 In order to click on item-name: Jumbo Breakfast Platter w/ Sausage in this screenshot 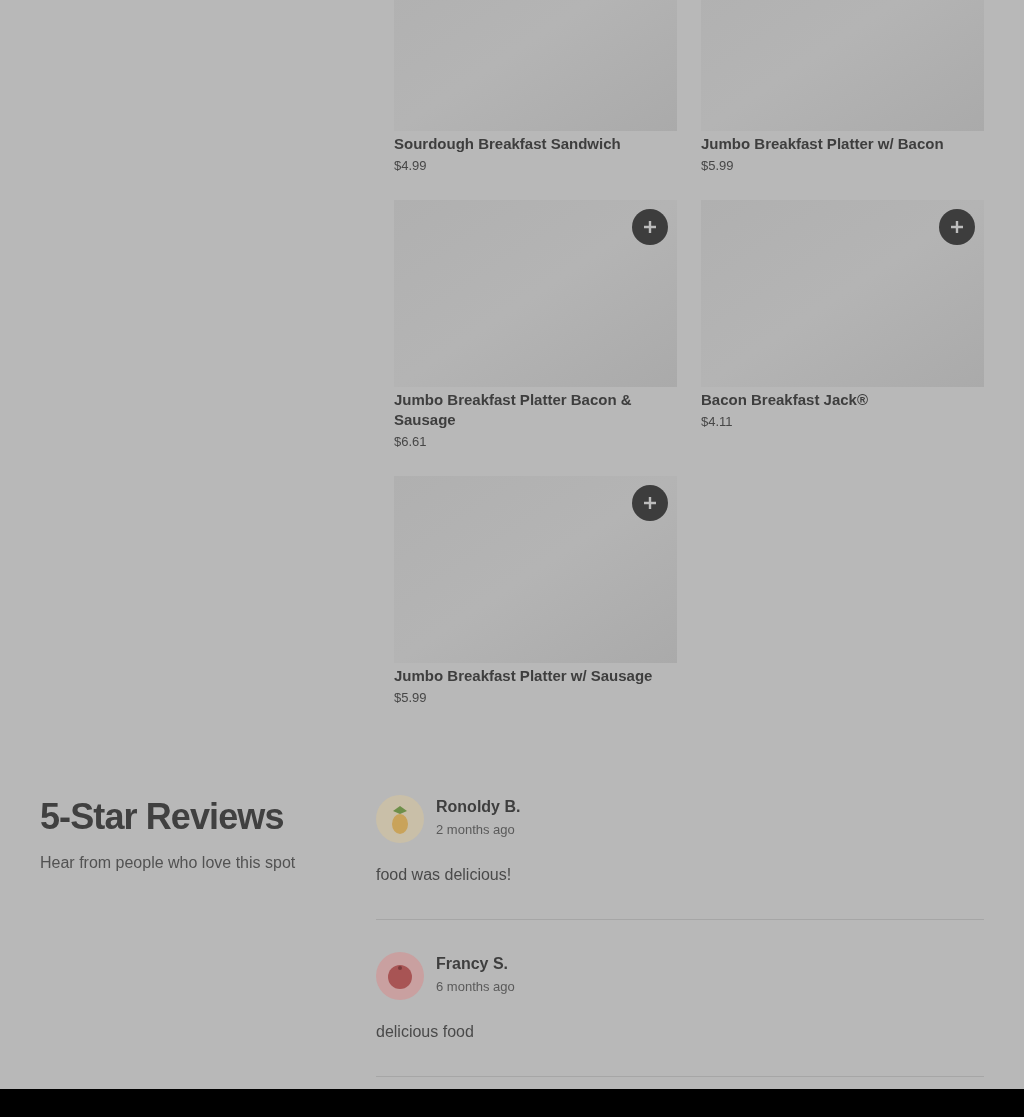, I will do `click(524, 676)`.